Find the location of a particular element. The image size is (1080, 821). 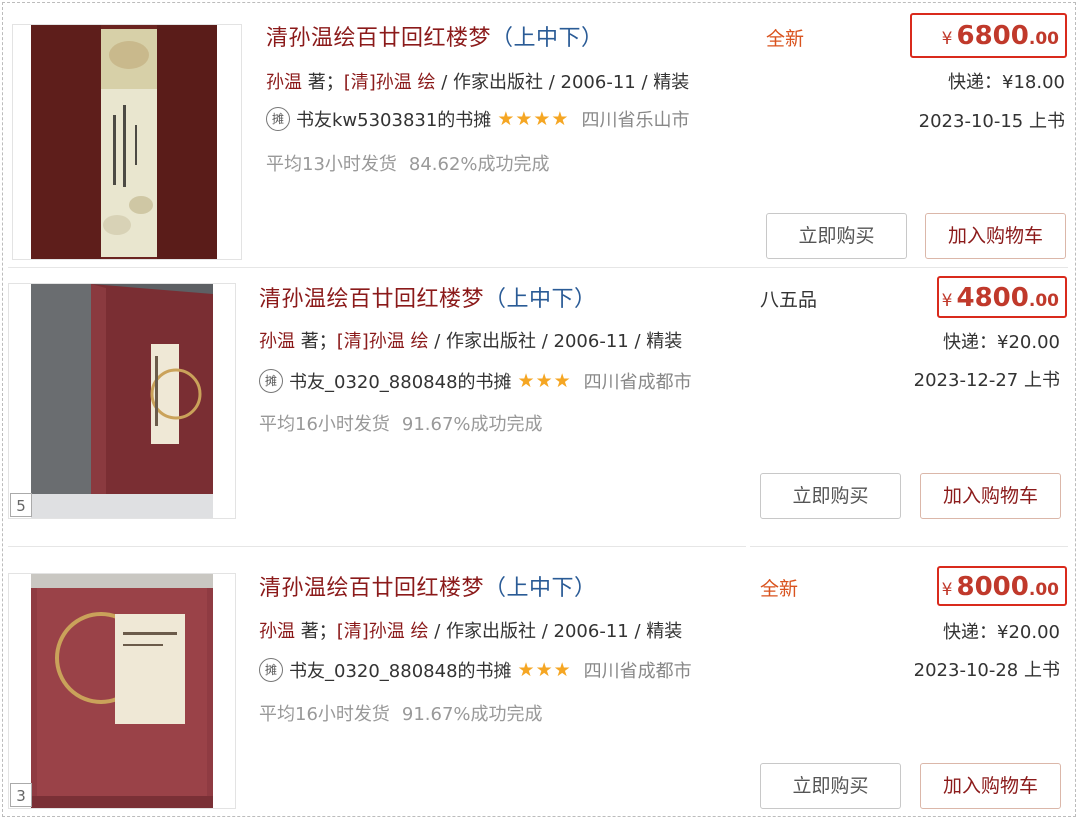

price-box: ¥8000.00 is located at coordinates (1002, 586).